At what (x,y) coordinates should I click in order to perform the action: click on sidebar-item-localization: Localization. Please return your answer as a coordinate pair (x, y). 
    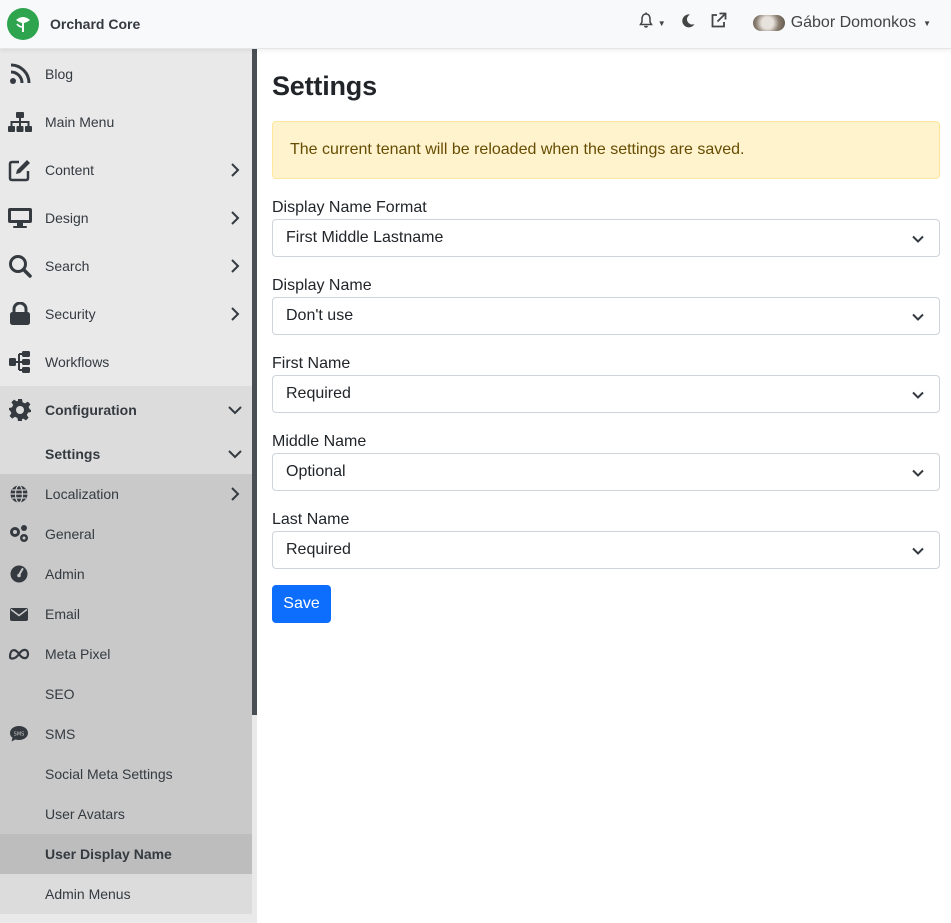
    Looking at the image, I should click on (126, 494).